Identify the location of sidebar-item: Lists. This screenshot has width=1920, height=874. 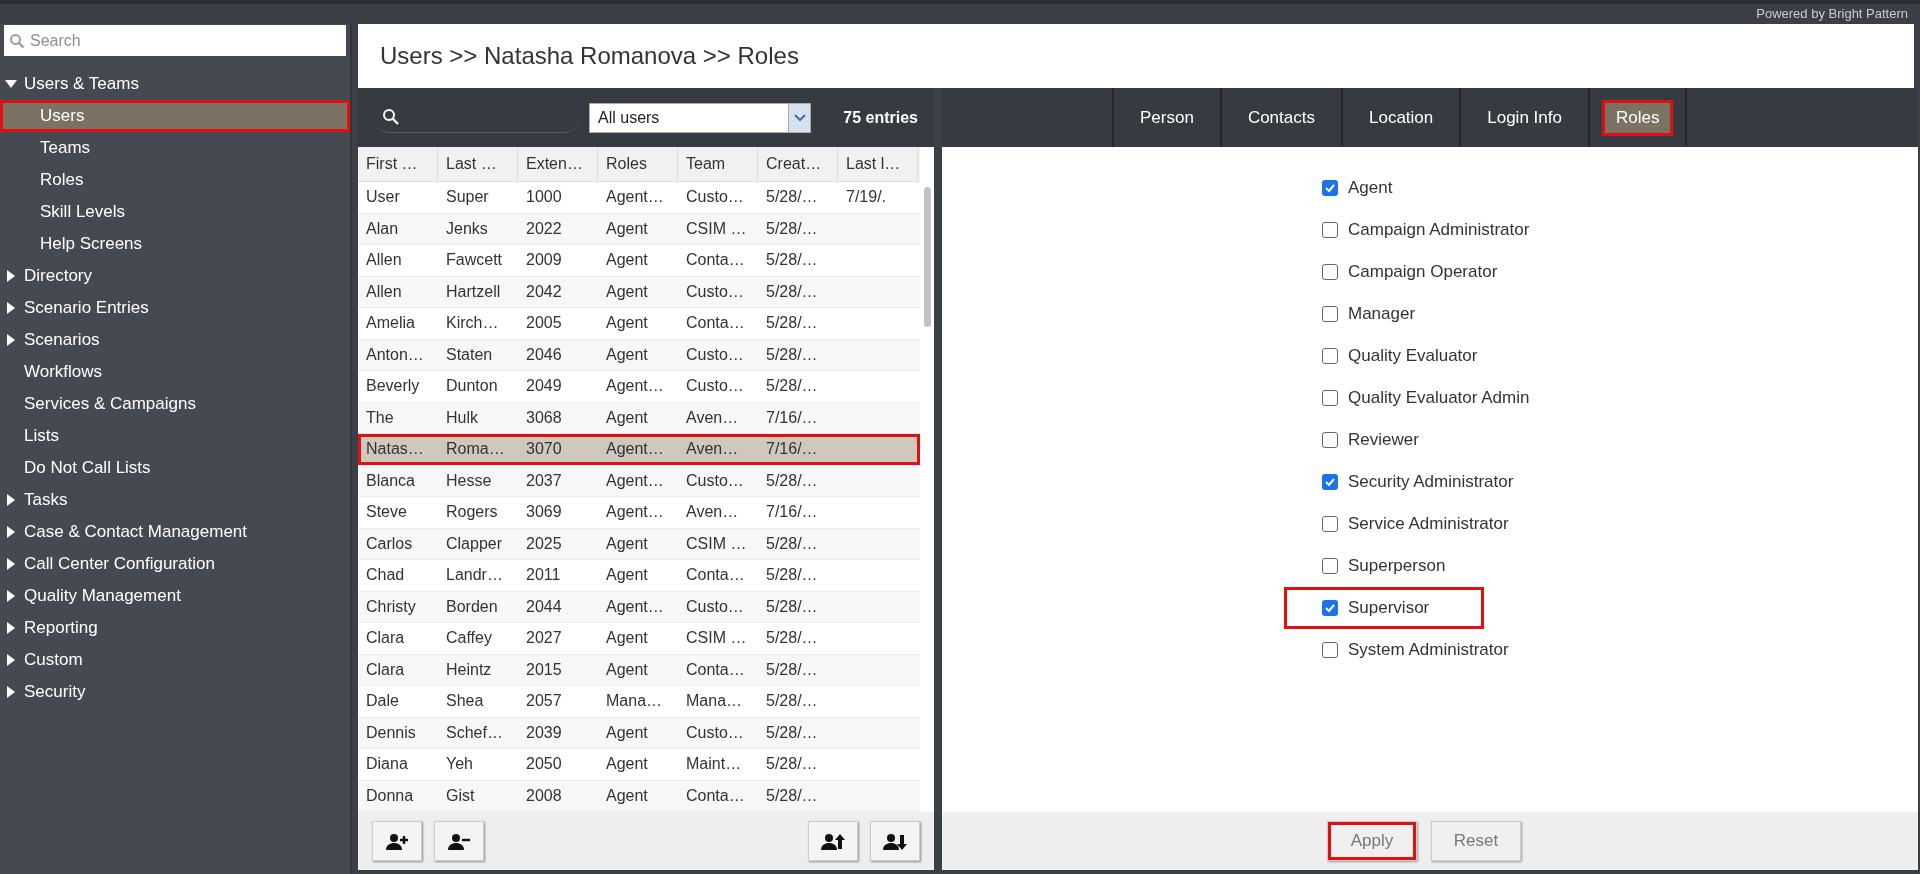
(175, 436).